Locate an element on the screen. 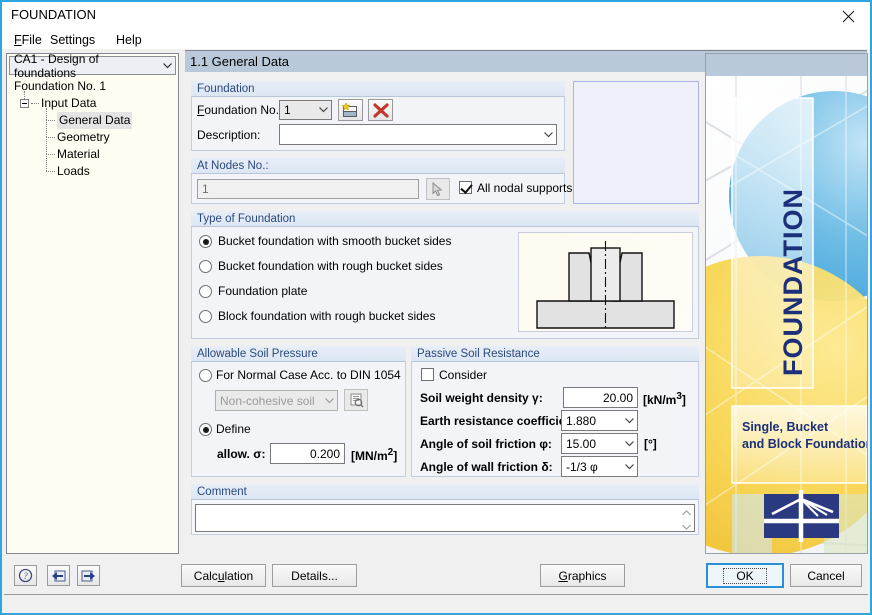  delete-foundation-icon is located at coordinates (380, 110).